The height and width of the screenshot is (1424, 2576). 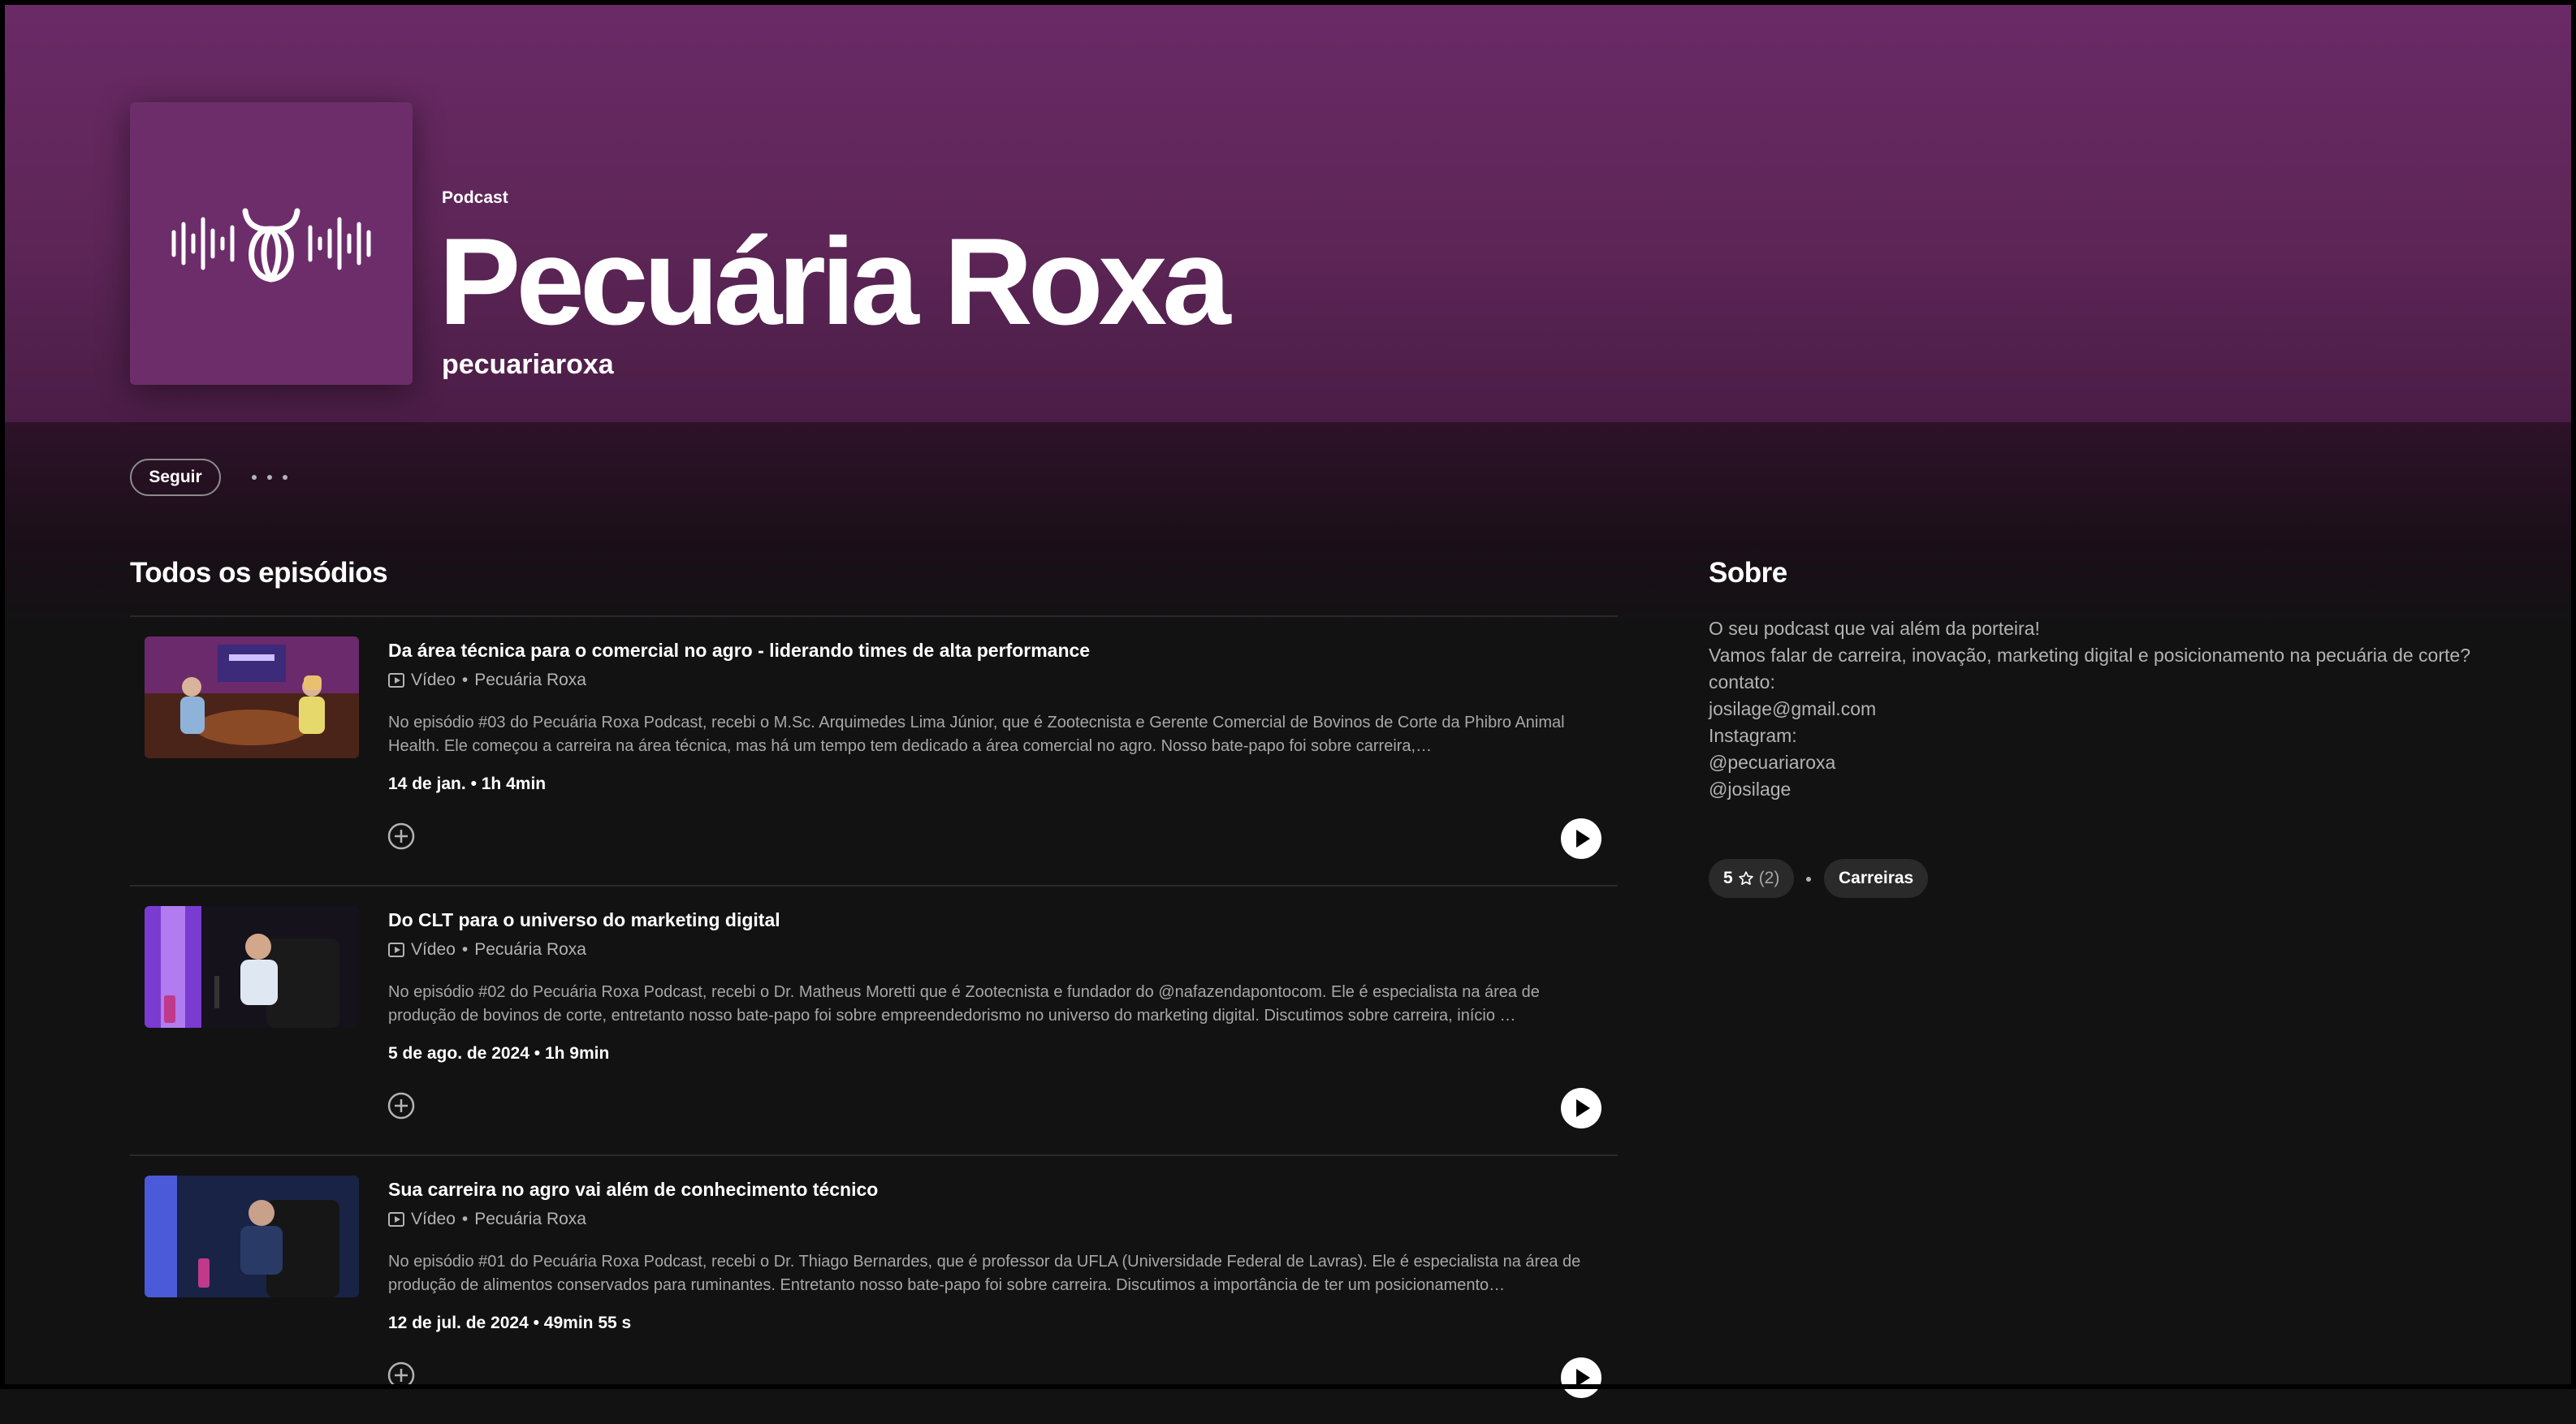 What do you see at coordinates (1877, 878) in the screenshot?
I see `category-chip: Carreiras` at bounding box center [1877, 878].